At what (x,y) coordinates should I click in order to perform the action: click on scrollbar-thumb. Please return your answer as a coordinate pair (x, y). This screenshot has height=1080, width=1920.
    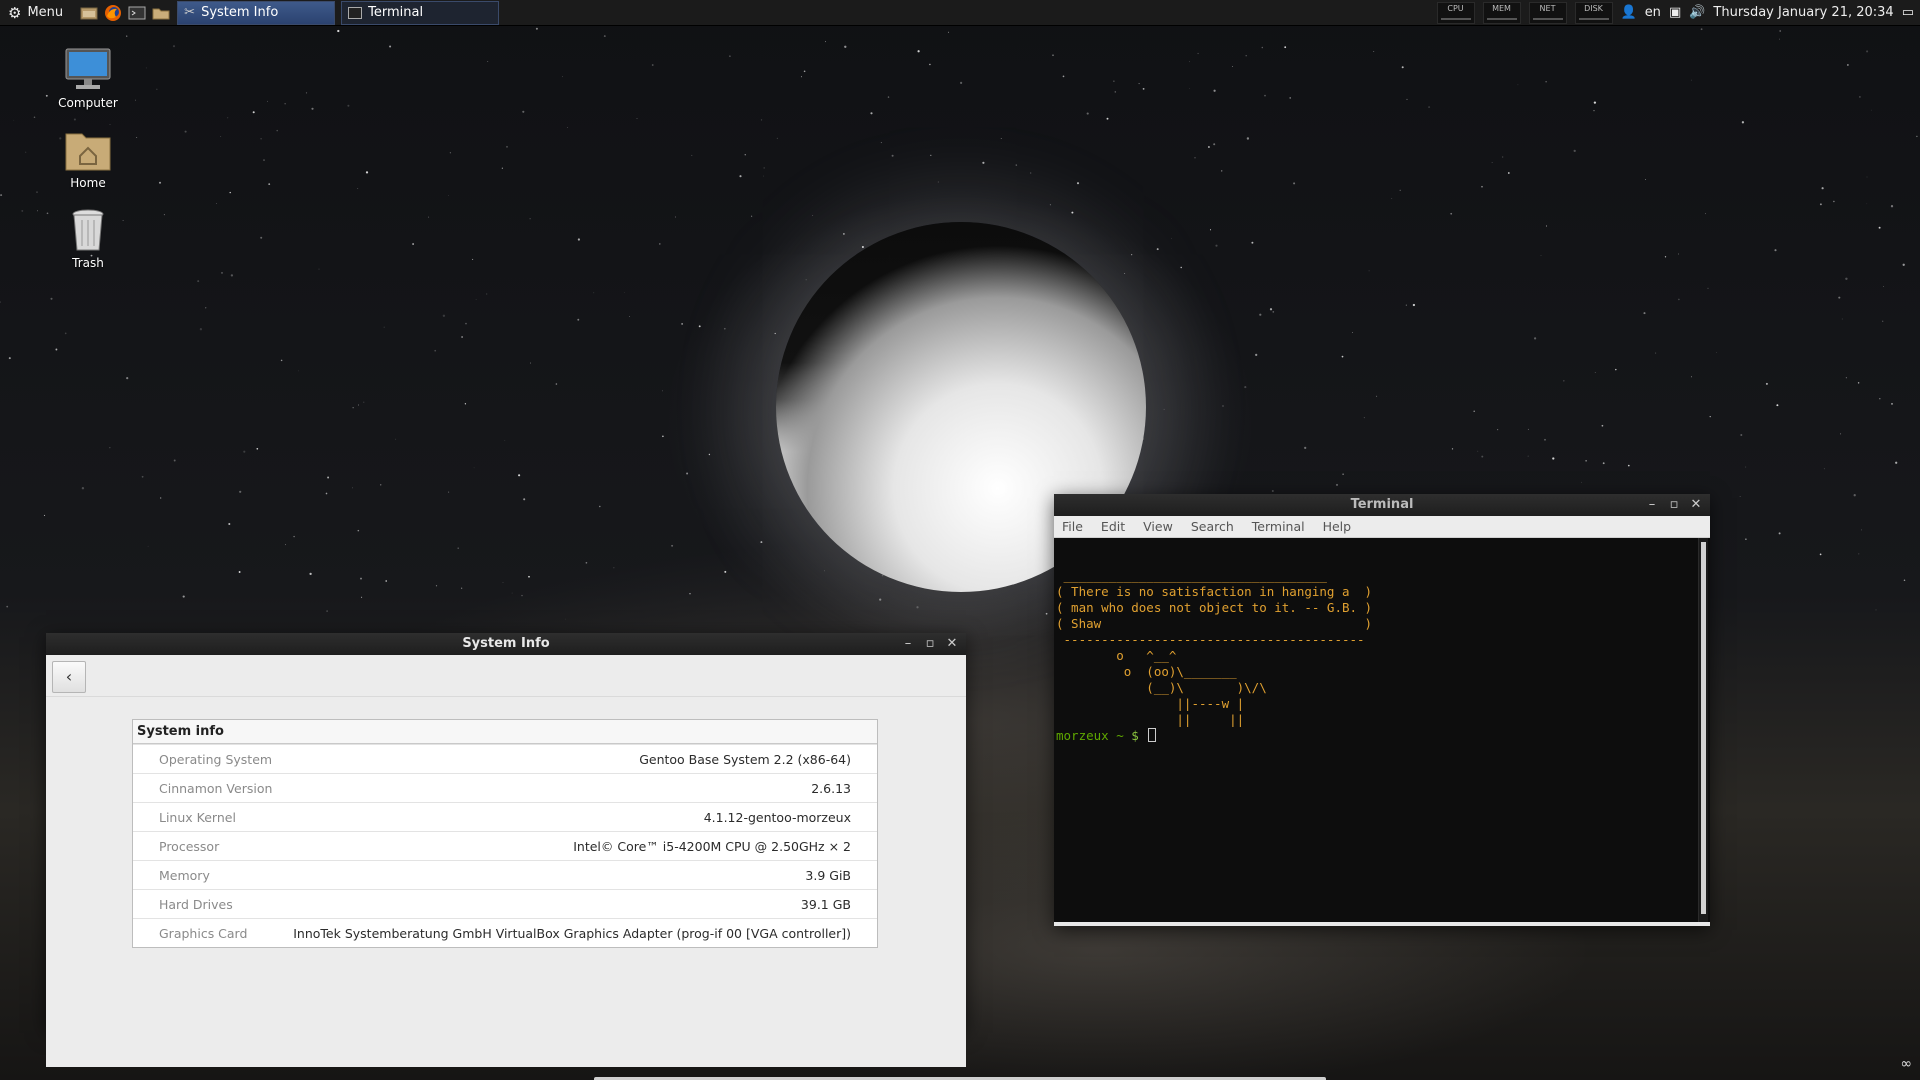
    Looking at the image, I should click on (1703, 728).